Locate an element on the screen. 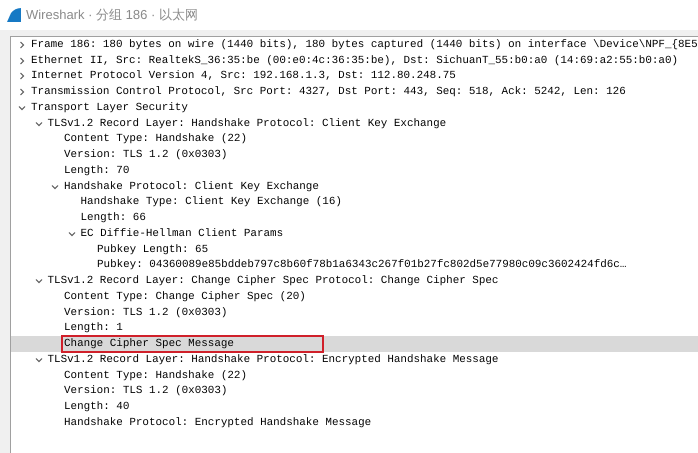  tree-item: TLSv1.2 Record Layer: Change Cipher Spec Protocol: Change Cipher Spec is located at coordinates (273, 281).